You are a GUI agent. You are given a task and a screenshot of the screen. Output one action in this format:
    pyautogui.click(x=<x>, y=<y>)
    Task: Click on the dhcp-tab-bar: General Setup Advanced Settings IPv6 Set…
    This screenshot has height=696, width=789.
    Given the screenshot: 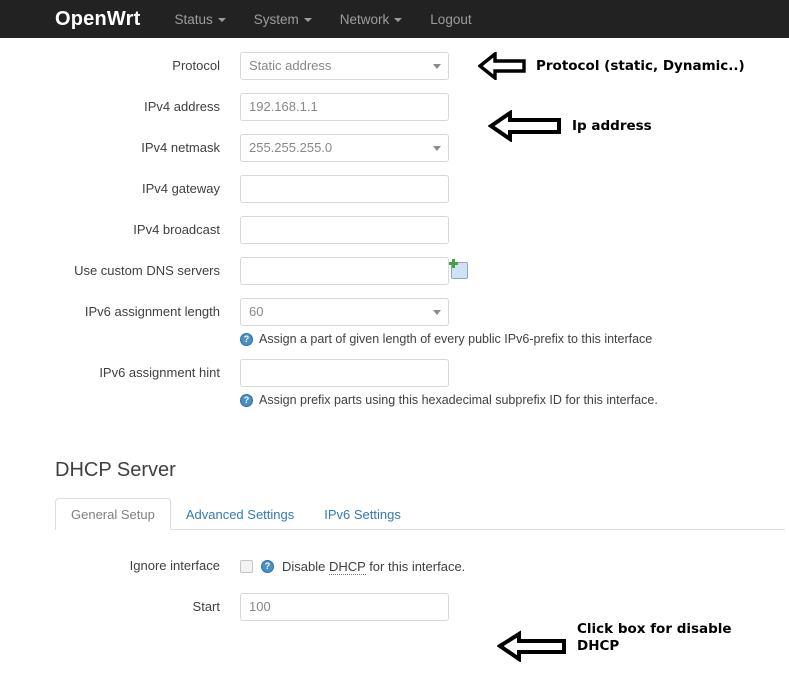 What is the action you would take?
    pyautogui.click(x=420, y=514)
    